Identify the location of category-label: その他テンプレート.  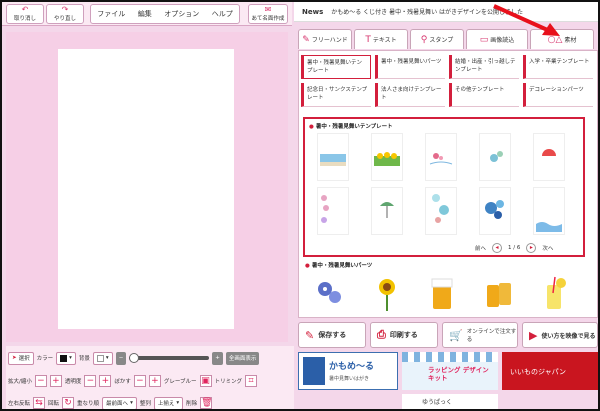
(480, 90).